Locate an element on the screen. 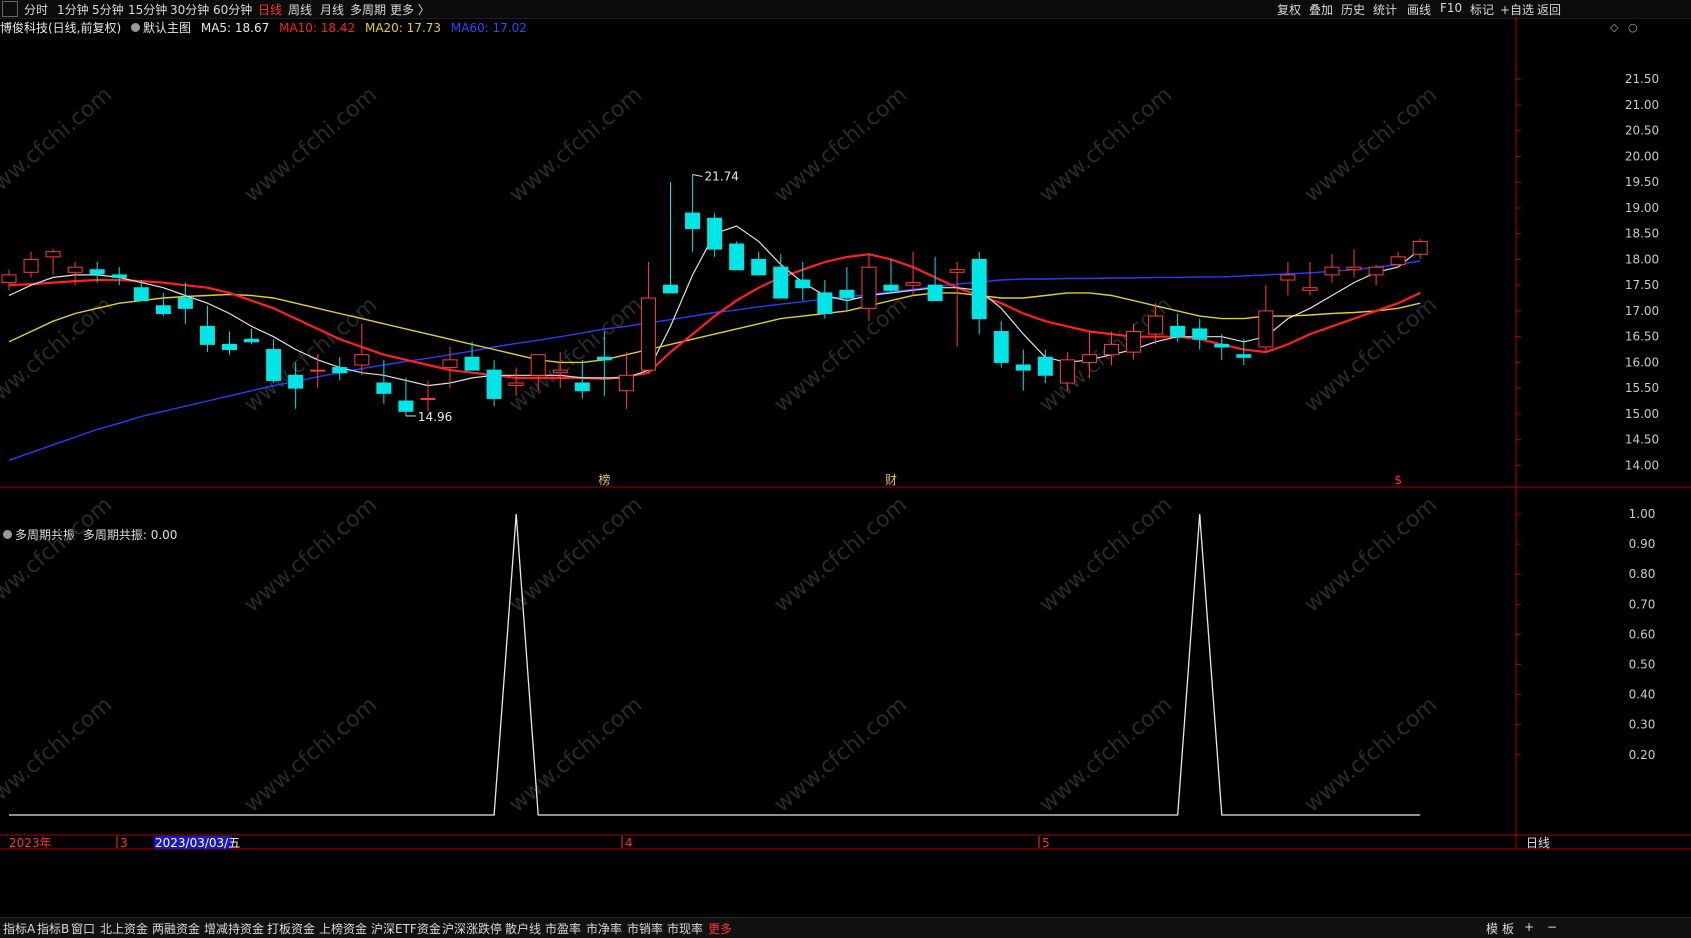  chart-tool-button: 叠加 is located at coordinates (1321, 9).